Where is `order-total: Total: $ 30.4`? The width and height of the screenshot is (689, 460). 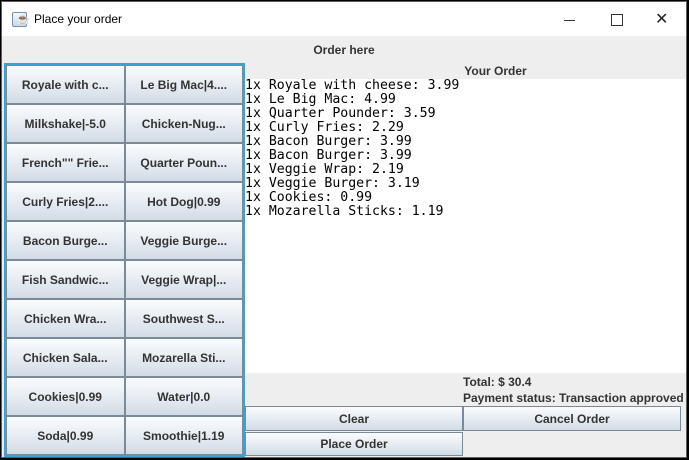 order-total: Total: $ 30.4 is located at coordinates (497, 382).